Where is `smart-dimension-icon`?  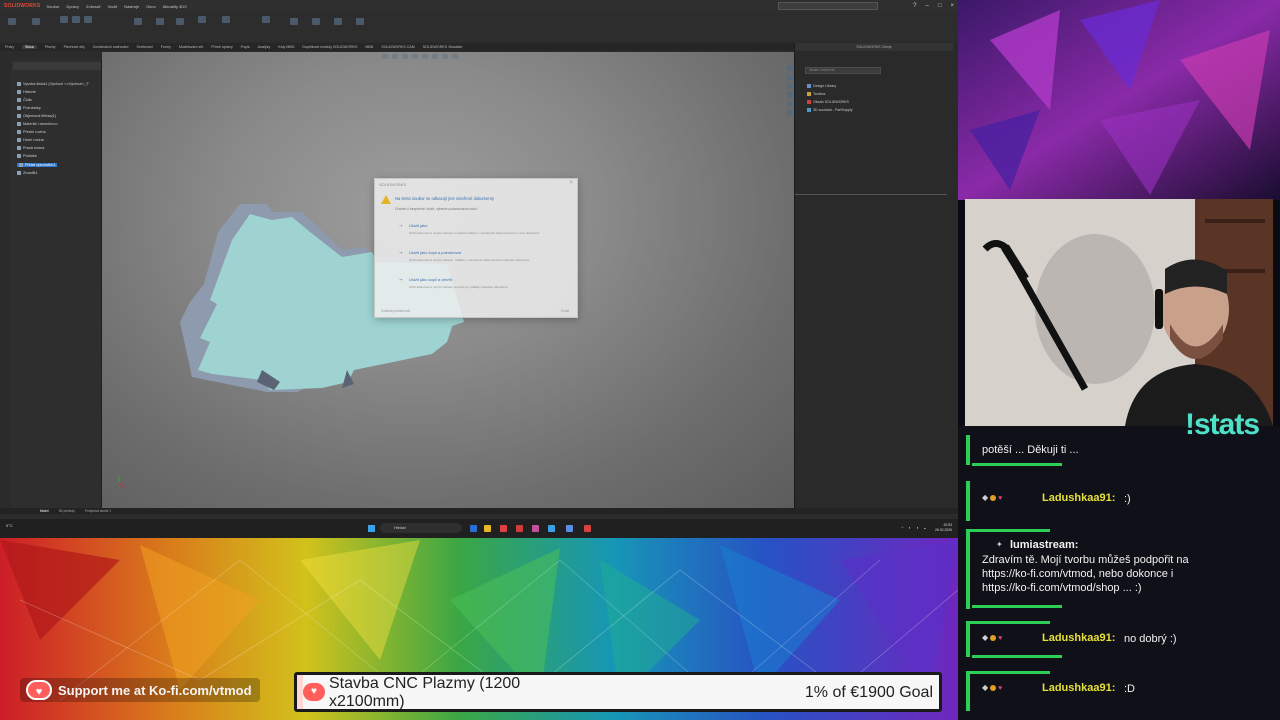
smart-dimension-icon is located at coordinates (36, 21).